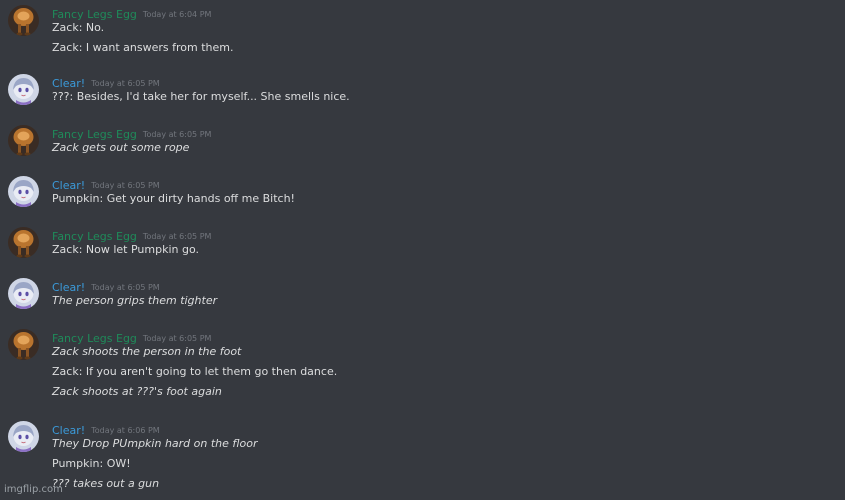  What do you see at coordinates (78, 27) in the screenshot?
I see `message-text: Zack: No.` at bounding box center [78, 27].